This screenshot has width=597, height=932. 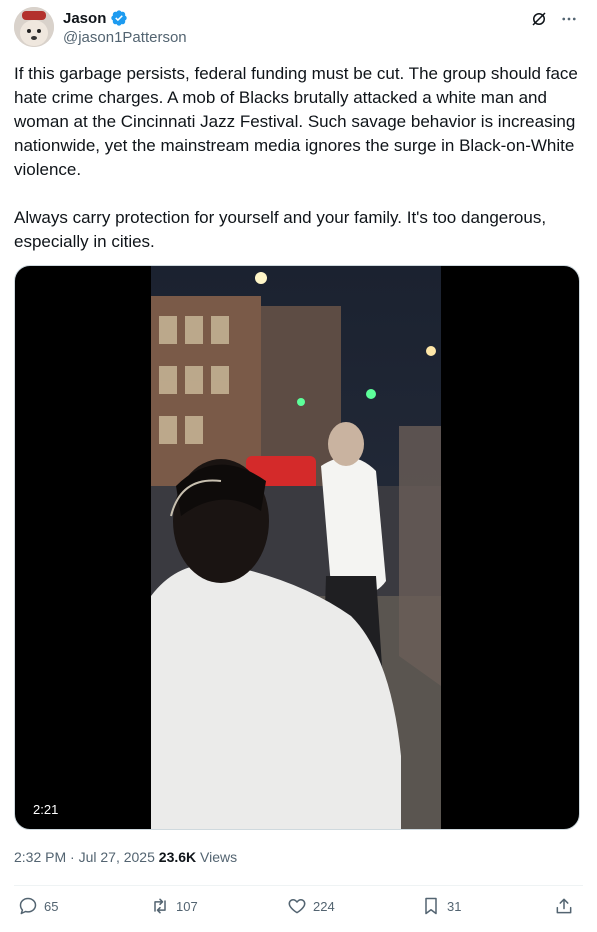 I want to click on verified-badge-icon, so click(x=119, y=18).